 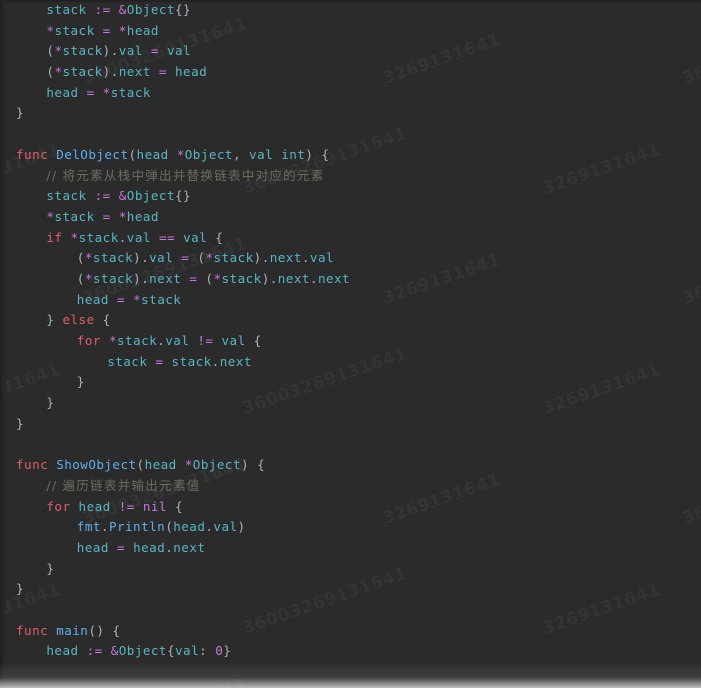 What do you see at coordinates (350, 527) in the screenshot?
I see `code-line: fmt.Println(head.val)` at bounding box center [350, 527].